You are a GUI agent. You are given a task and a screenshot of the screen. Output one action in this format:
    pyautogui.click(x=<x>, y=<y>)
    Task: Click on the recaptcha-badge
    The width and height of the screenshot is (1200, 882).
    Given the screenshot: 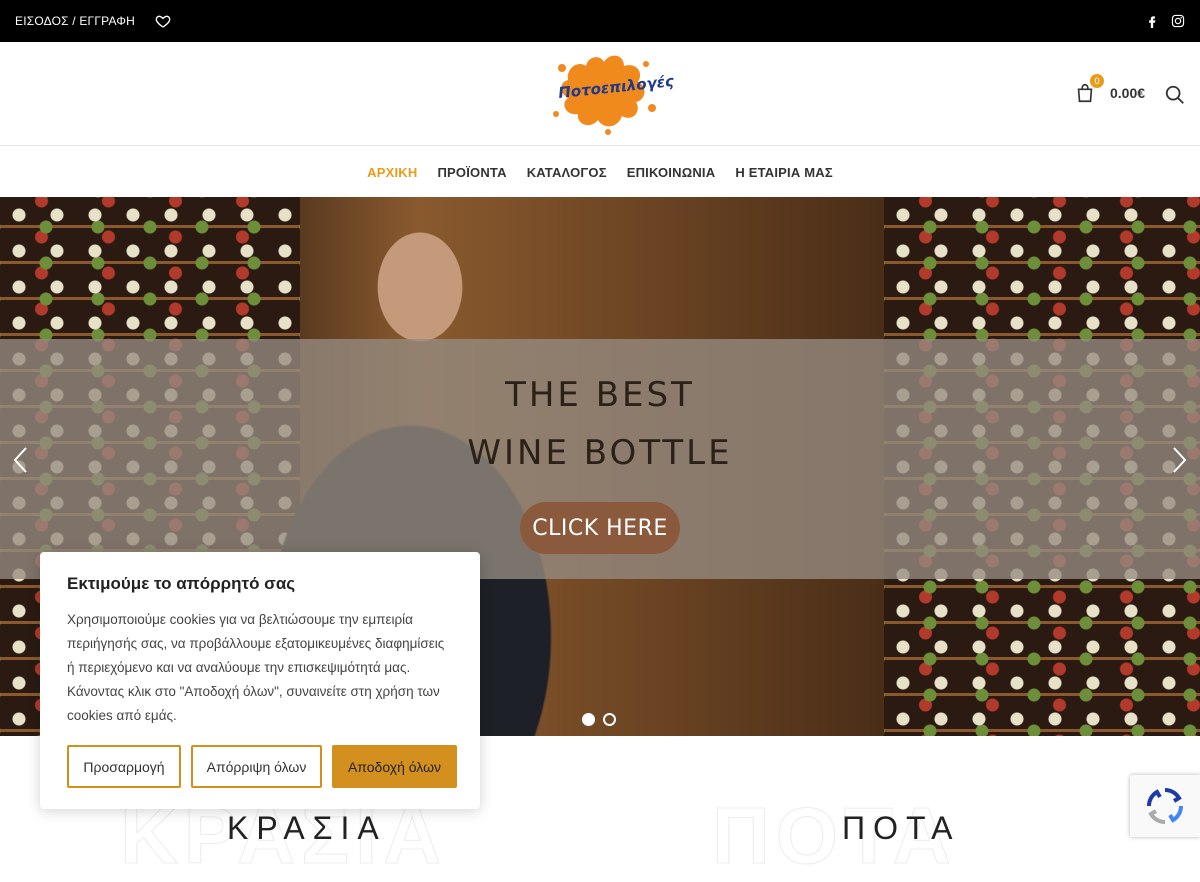 What is the action you would take?
    pyautogui.click(x=1165, y=806)
    